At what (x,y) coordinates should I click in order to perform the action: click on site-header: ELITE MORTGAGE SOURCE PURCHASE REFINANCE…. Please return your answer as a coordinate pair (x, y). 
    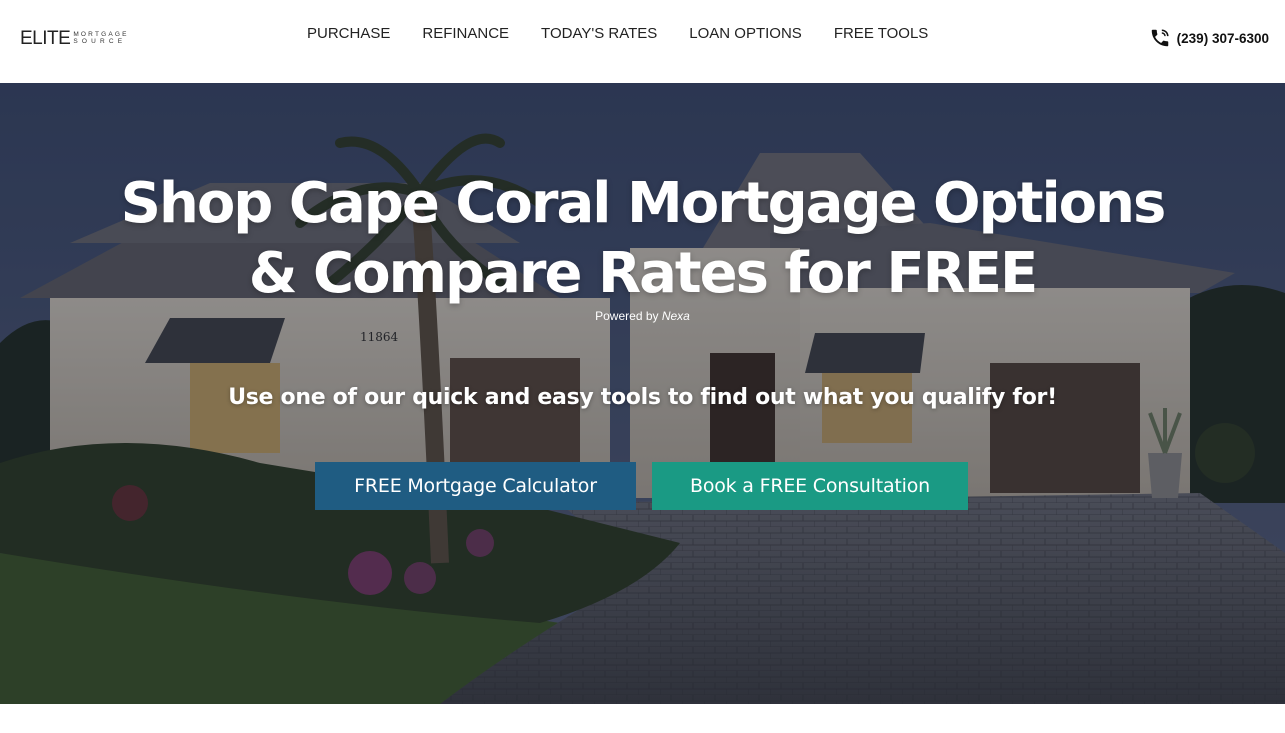
    Looking at the image, I should click on (642, 41).